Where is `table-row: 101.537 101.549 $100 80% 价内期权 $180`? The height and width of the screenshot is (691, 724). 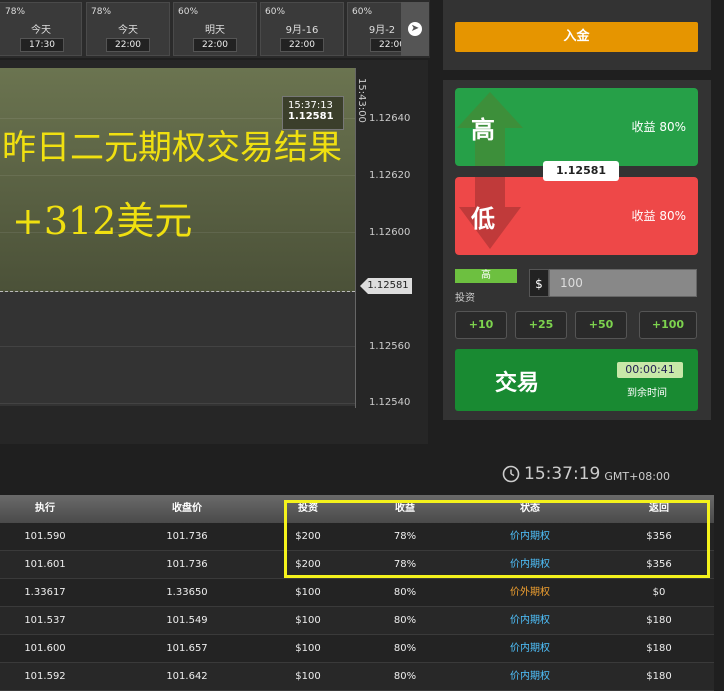 table-row: 101.537 101.549 $100 80% 价内期权 $180 is located at coordinates (357, 621).